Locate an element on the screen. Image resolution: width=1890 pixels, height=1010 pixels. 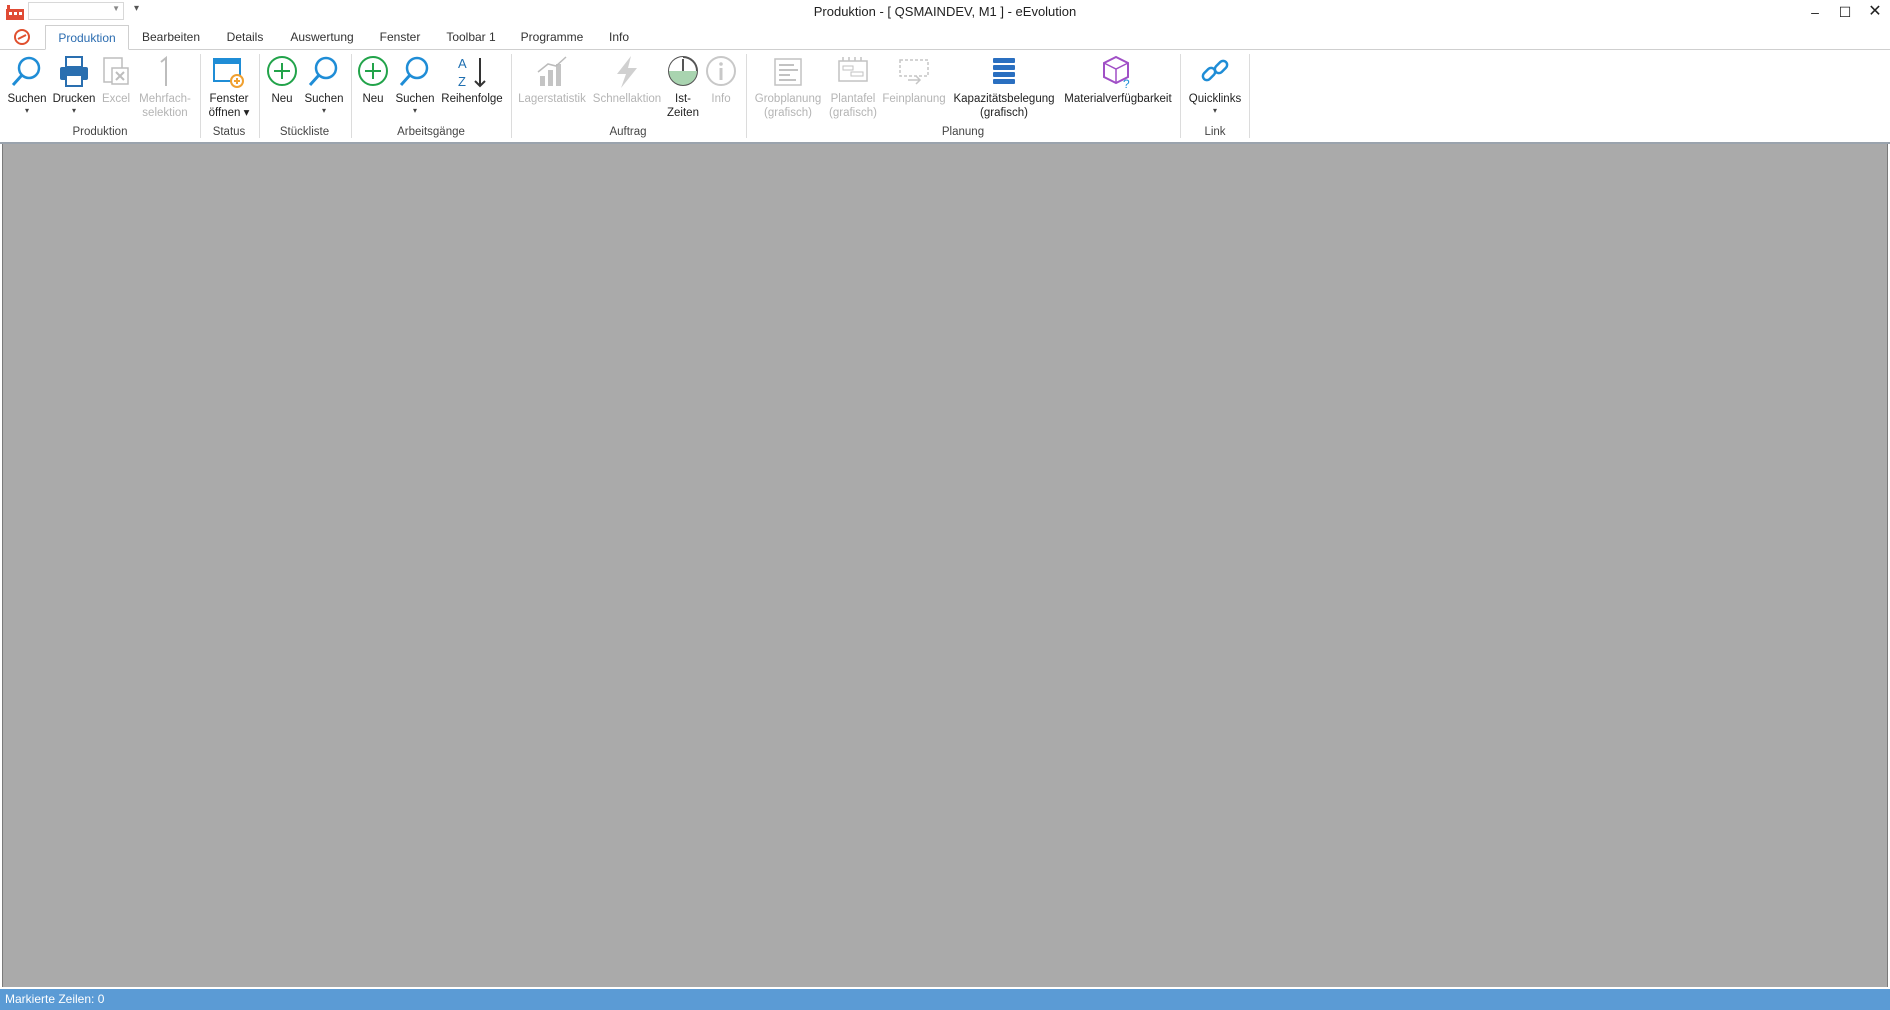
mehrfachselektion-label-2: selektion is located at coordinates (165, 113).